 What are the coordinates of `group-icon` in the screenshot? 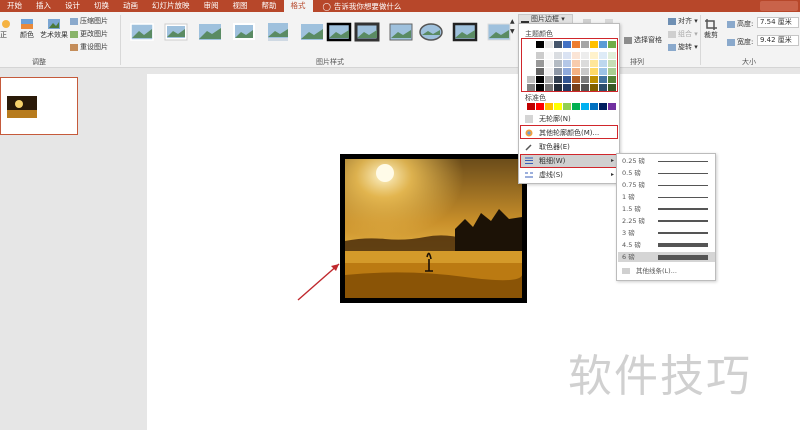 It's located at (672, 34).